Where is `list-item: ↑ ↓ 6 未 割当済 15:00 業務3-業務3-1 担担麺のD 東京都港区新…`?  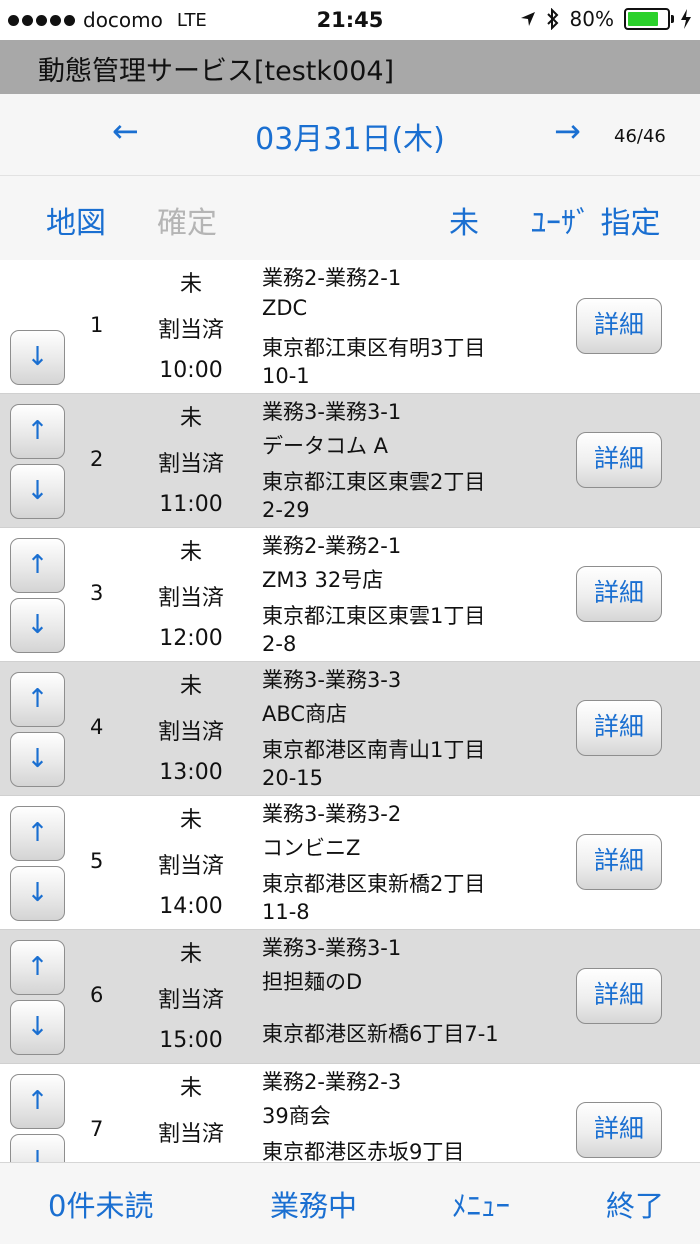
list-item: ↑ ↓ 6 未 割当済 15:00 業務3-業務3-1 担担麺のD 東京都港区新… is located at coordinates (350, 997).